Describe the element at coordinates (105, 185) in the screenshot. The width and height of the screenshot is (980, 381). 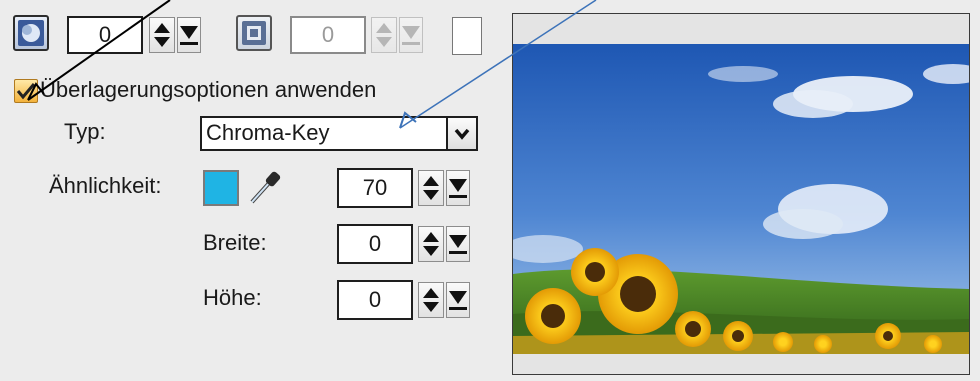
I see `similarity-label: Ähnlichkeit:` at that location.